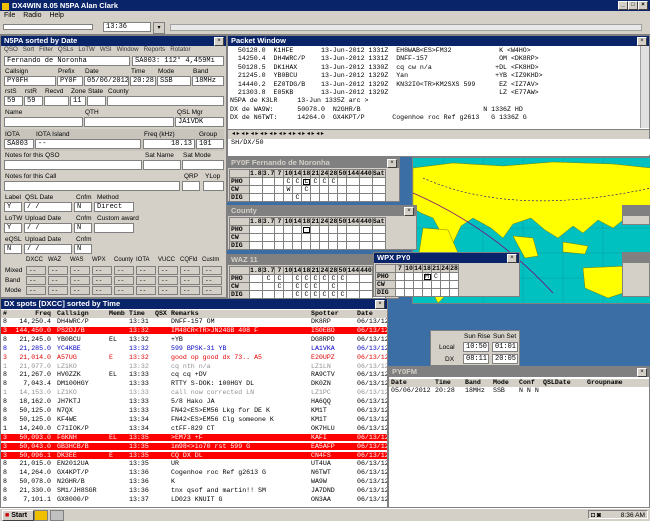 This screenshot has height=521, width=650. Describe the element at coordinates (643, 5) in the screenshot. I see `close-icon: ×` at that location.